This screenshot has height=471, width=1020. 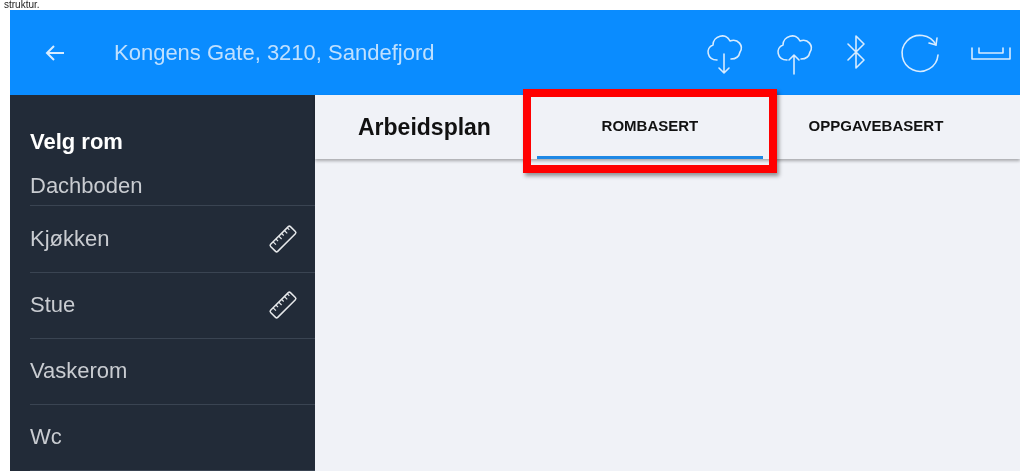 What do you see at coordinates (275, 52) in the screenshot?
I see `address-title: Kongens Gate, 3210, Sandefjord` at bounding box center [275, 52].